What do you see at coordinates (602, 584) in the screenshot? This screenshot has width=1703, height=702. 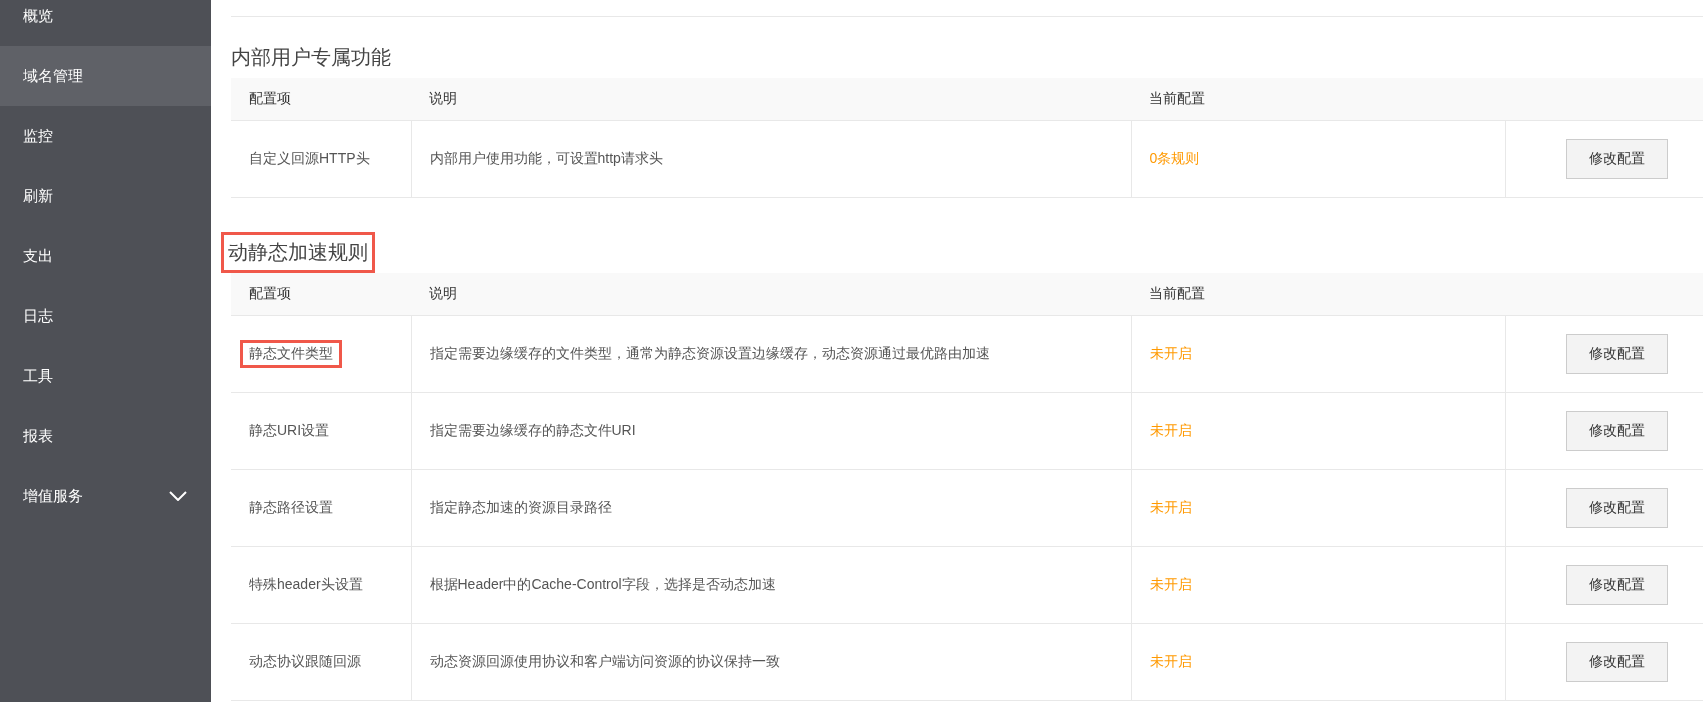 I see `config-description: 根据Header中的Cache-Control字段，选择是否动态加速` at bounding box center [602, 584].